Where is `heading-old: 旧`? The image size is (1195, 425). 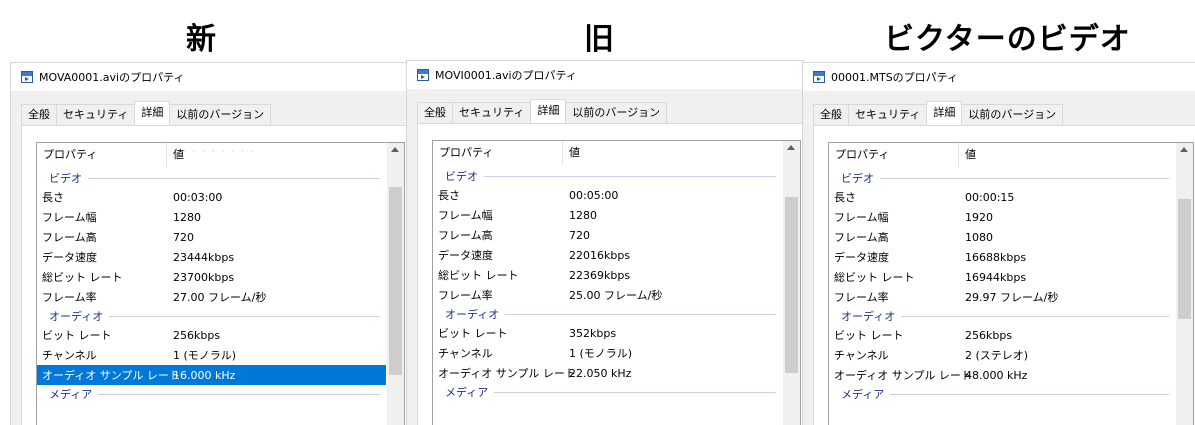 heading-old: 旧 is located at coordinates (599, 39).